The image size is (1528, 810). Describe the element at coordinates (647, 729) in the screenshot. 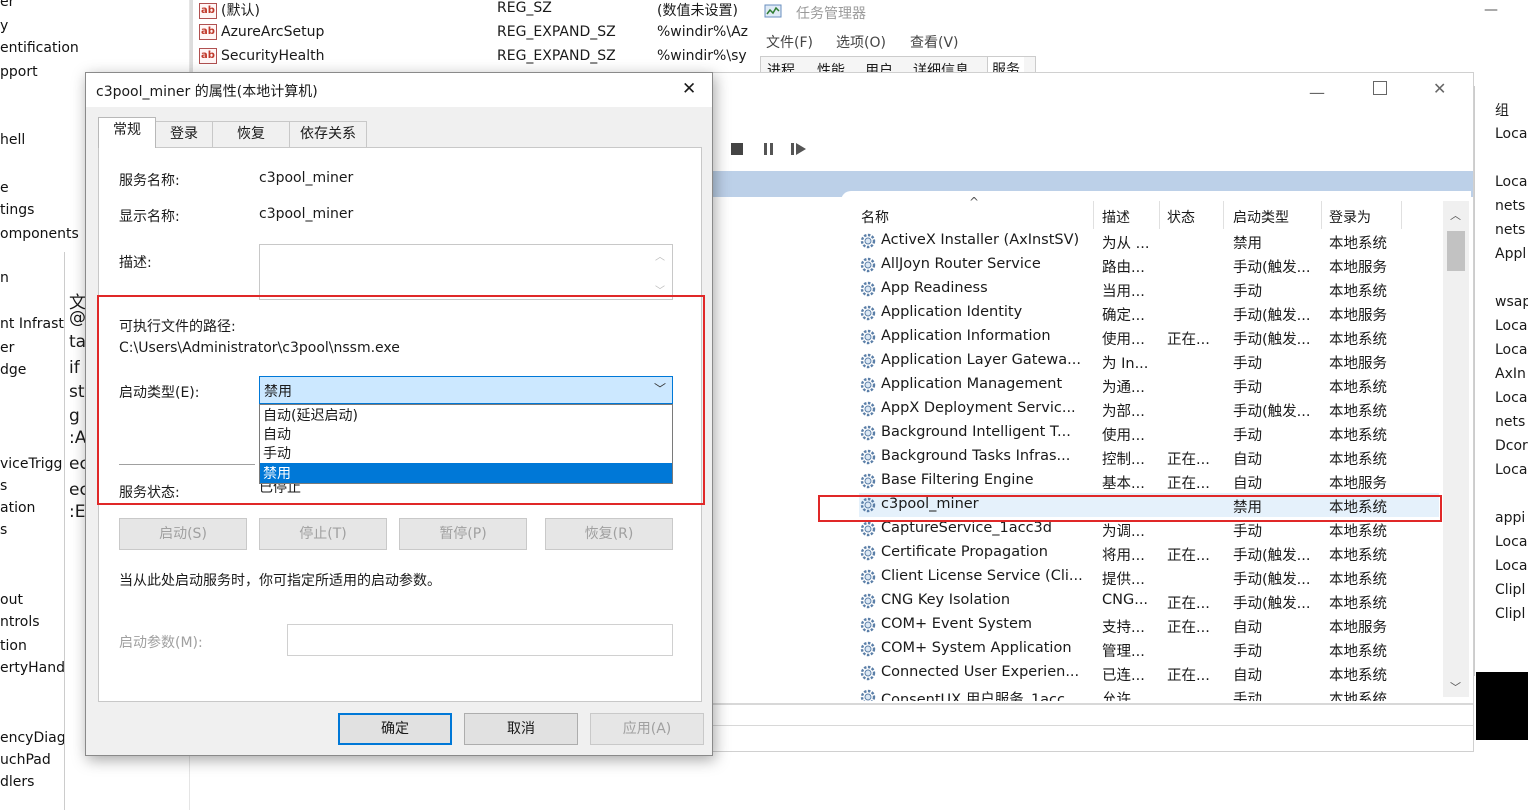

I see `apply-button: 应用(A)` at that location.